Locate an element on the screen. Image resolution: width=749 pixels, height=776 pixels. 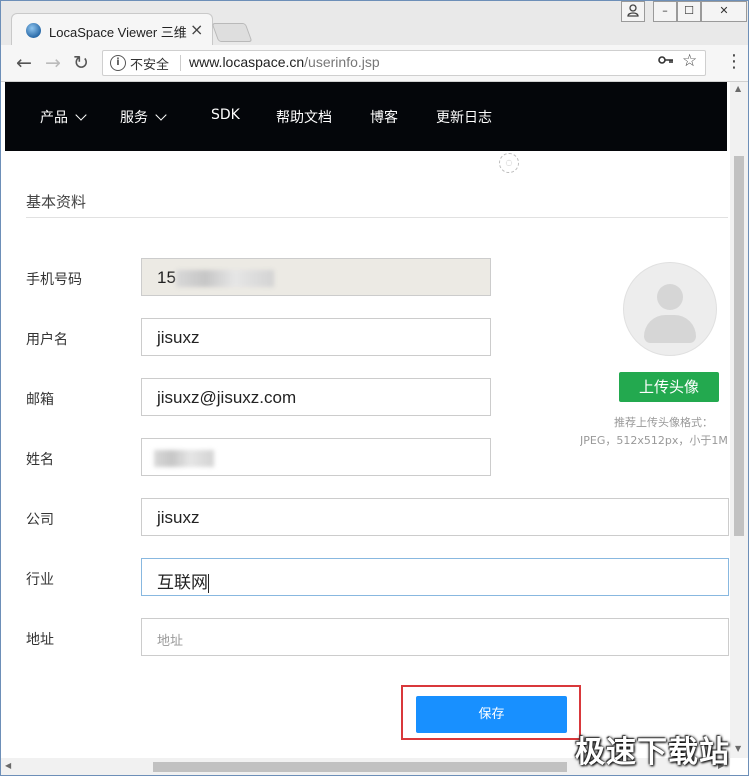
section-divider is located at coordinates (377, 217).